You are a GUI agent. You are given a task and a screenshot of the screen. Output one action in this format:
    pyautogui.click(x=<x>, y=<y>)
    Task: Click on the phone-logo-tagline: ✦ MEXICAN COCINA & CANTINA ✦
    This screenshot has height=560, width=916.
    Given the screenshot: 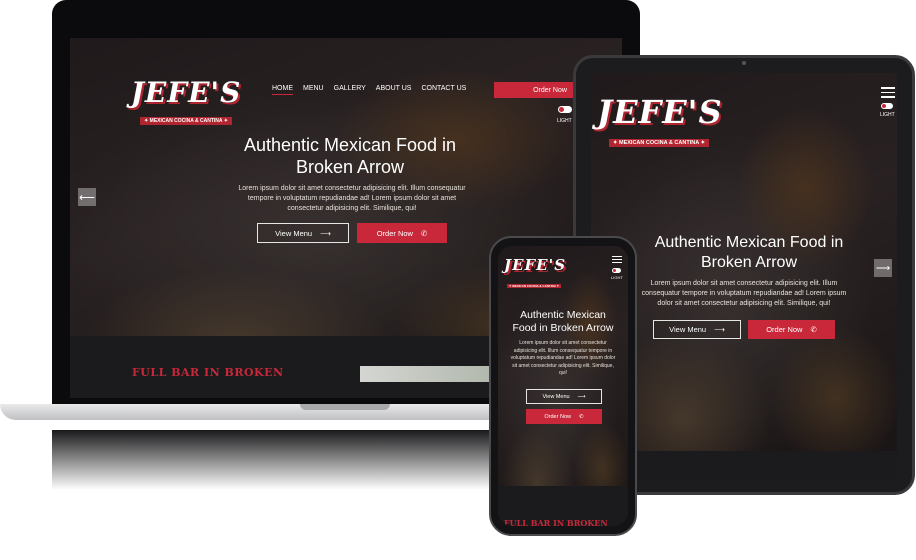 What is the action you would take?
    pyautogui.click(x=534, y=286)
    